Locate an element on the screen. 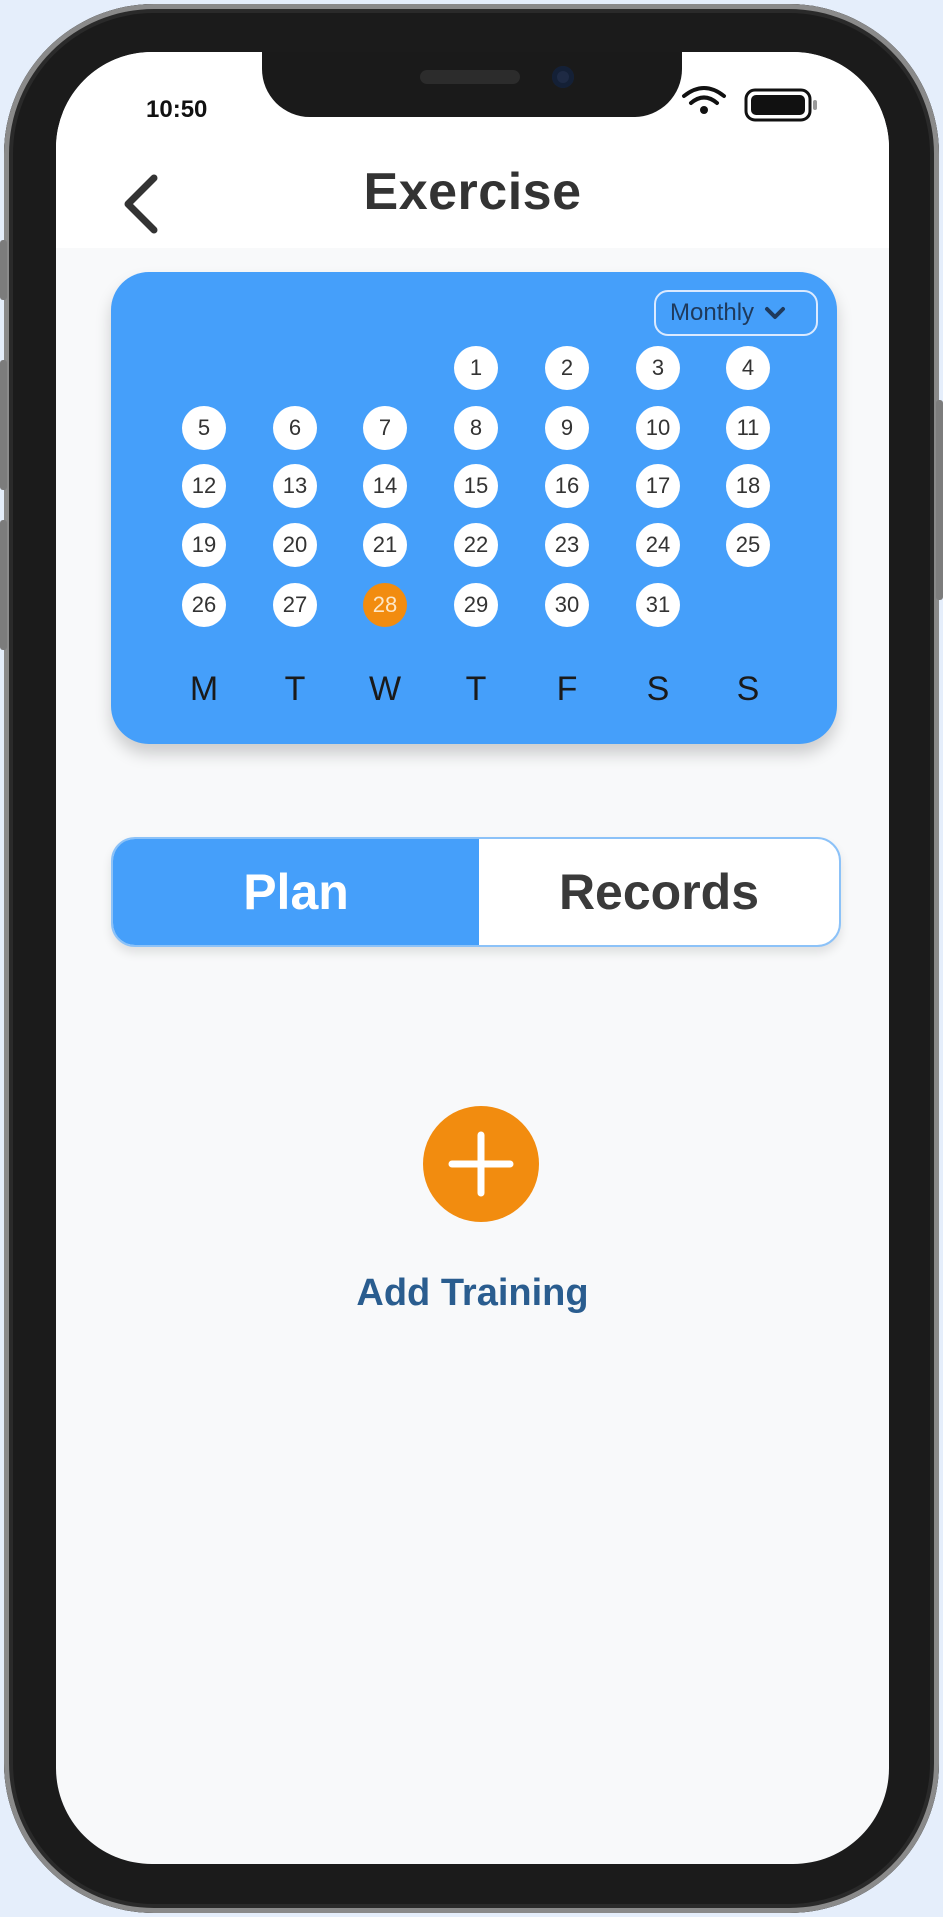 Image resolution: width=943 pixels, height=1917 pixels. page-title: Exercise is located at coordinates (472, 192).